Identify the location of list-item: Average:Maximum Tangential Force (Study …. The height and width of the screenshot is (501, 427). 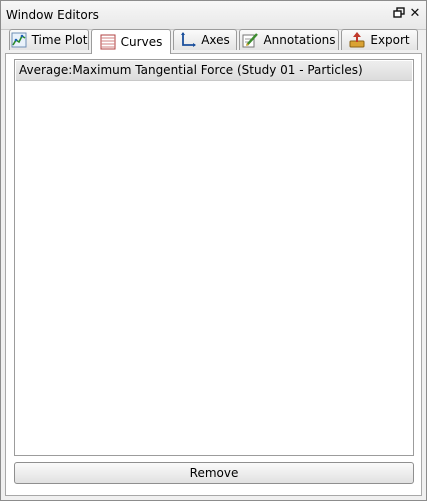
(214, 71).